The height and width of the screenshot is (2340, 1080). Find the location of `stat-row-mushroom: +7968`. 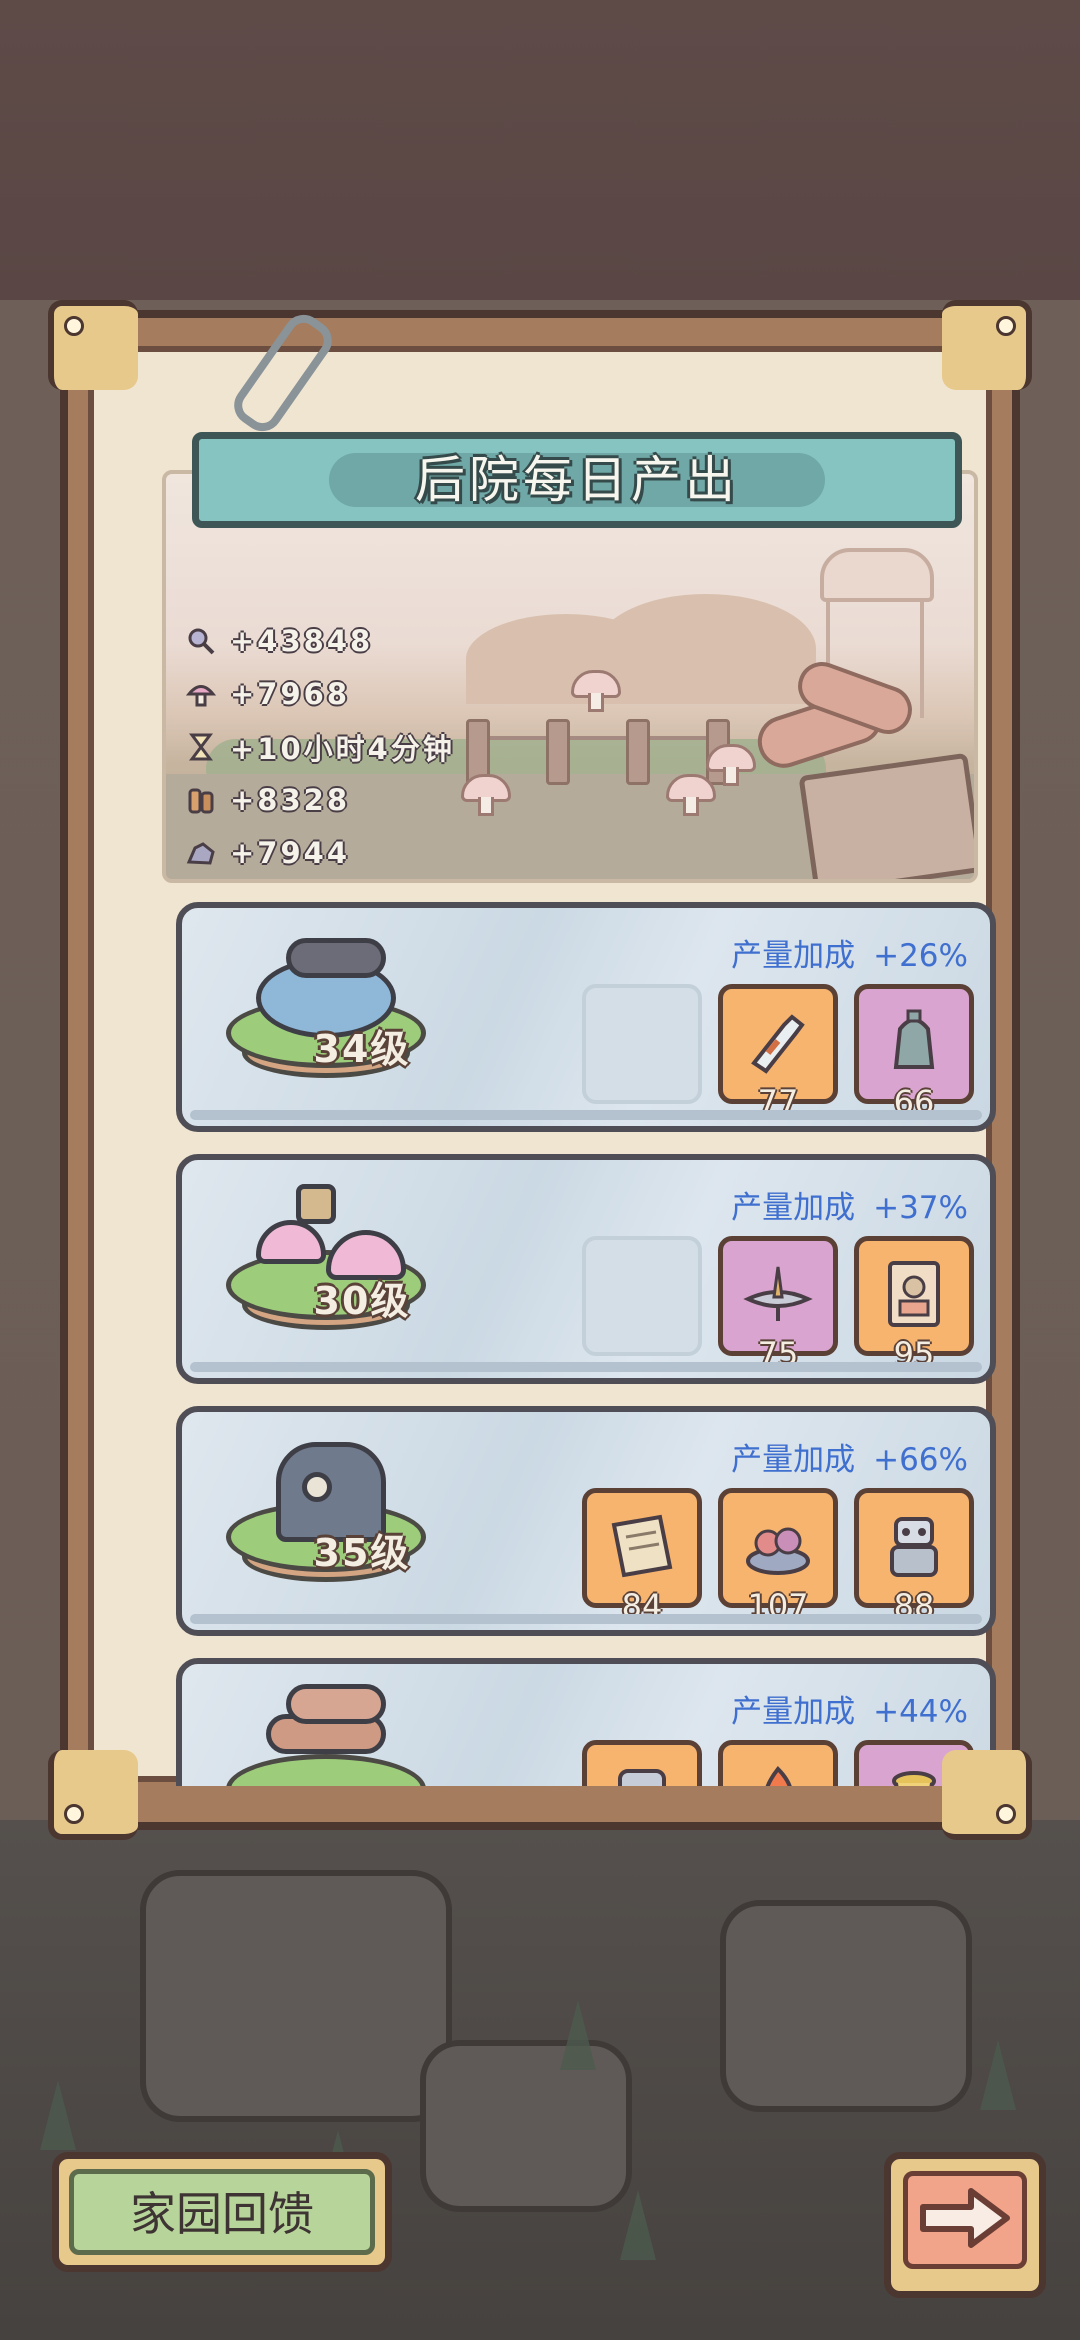

stat-row-mushroom: +7968 is located at coordinates (320, 693).